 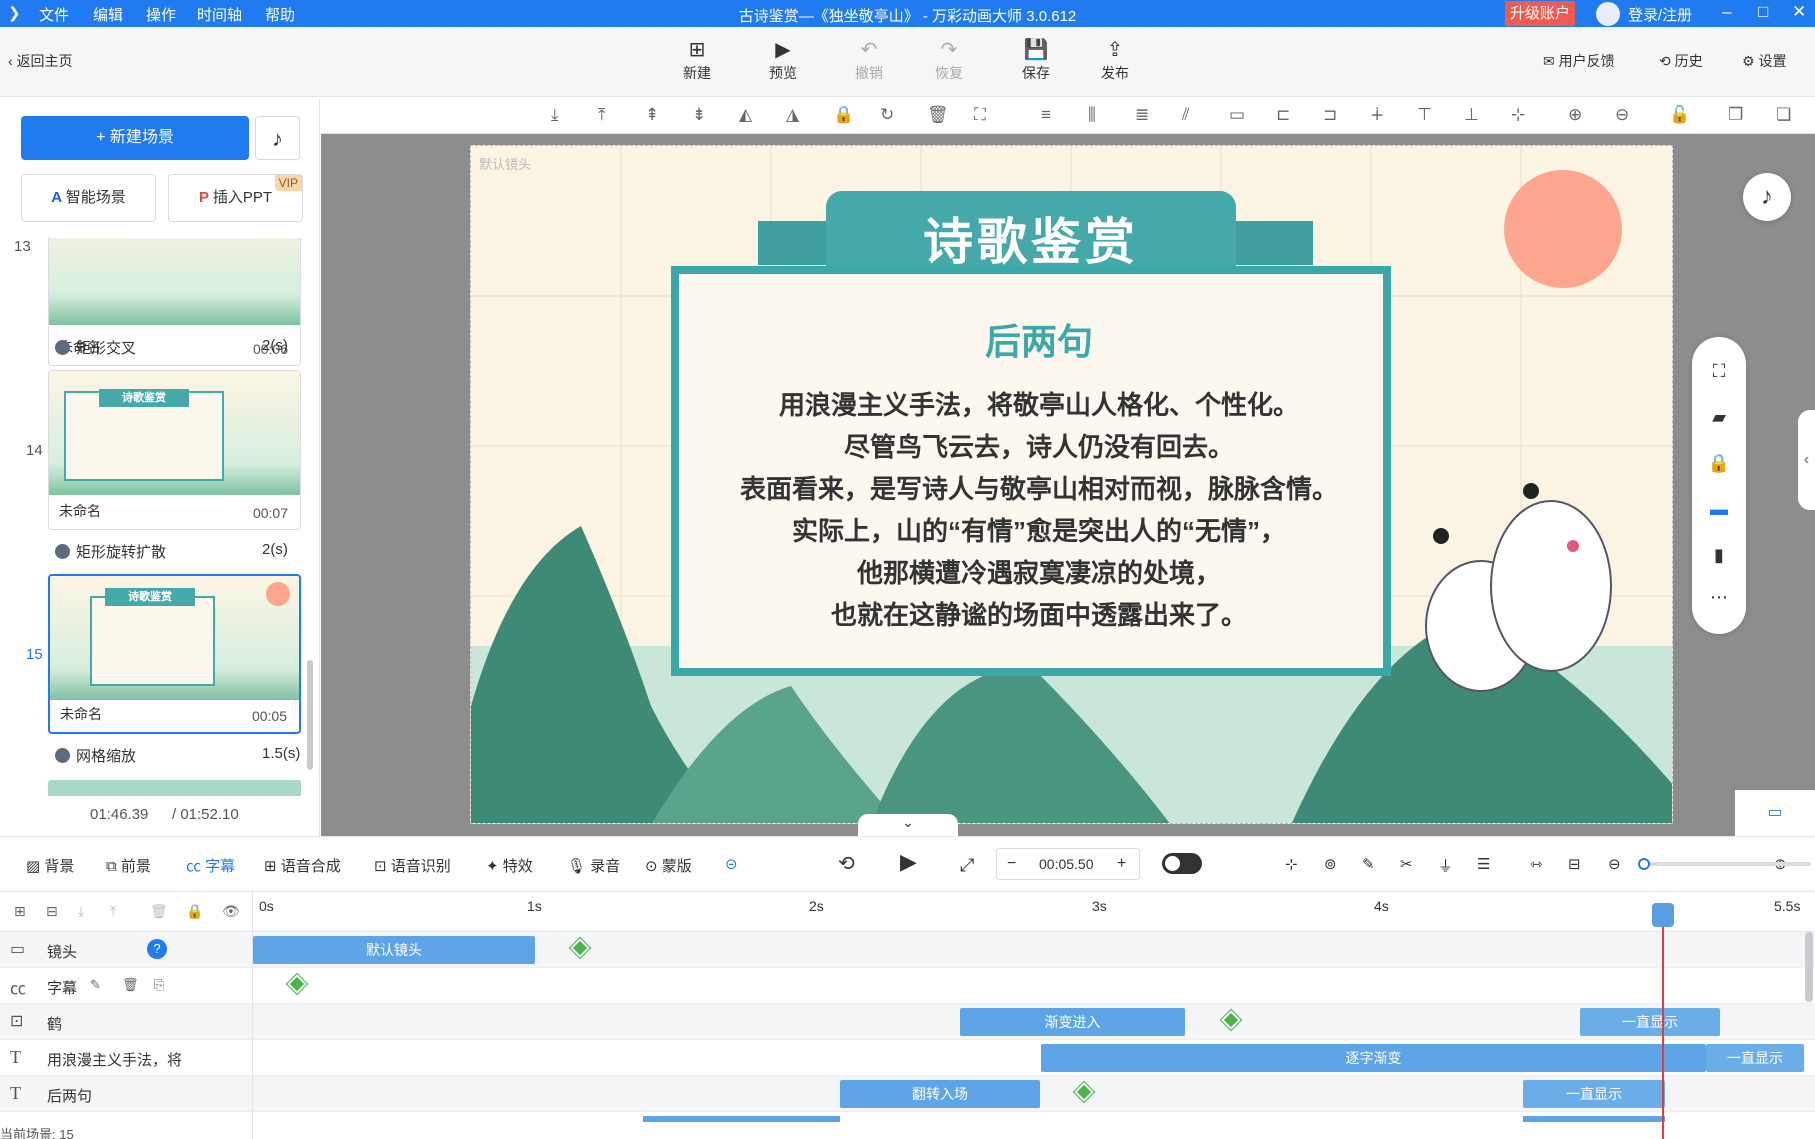 I want to click on edit-icon: ✎, so click(x=95, y=985).